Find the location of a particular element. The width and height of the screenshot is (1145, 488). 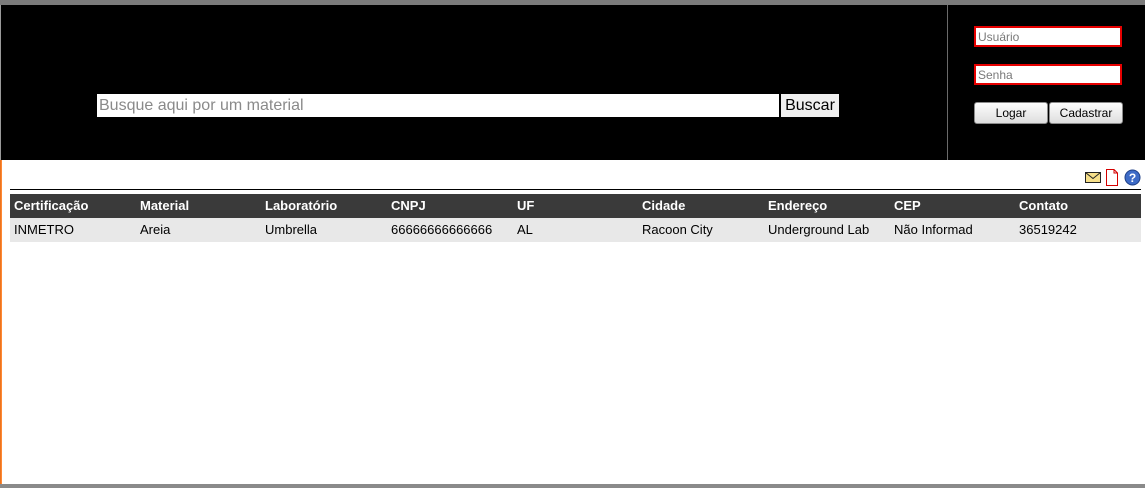

pdf-icon is located at coordinates (1112, 177).